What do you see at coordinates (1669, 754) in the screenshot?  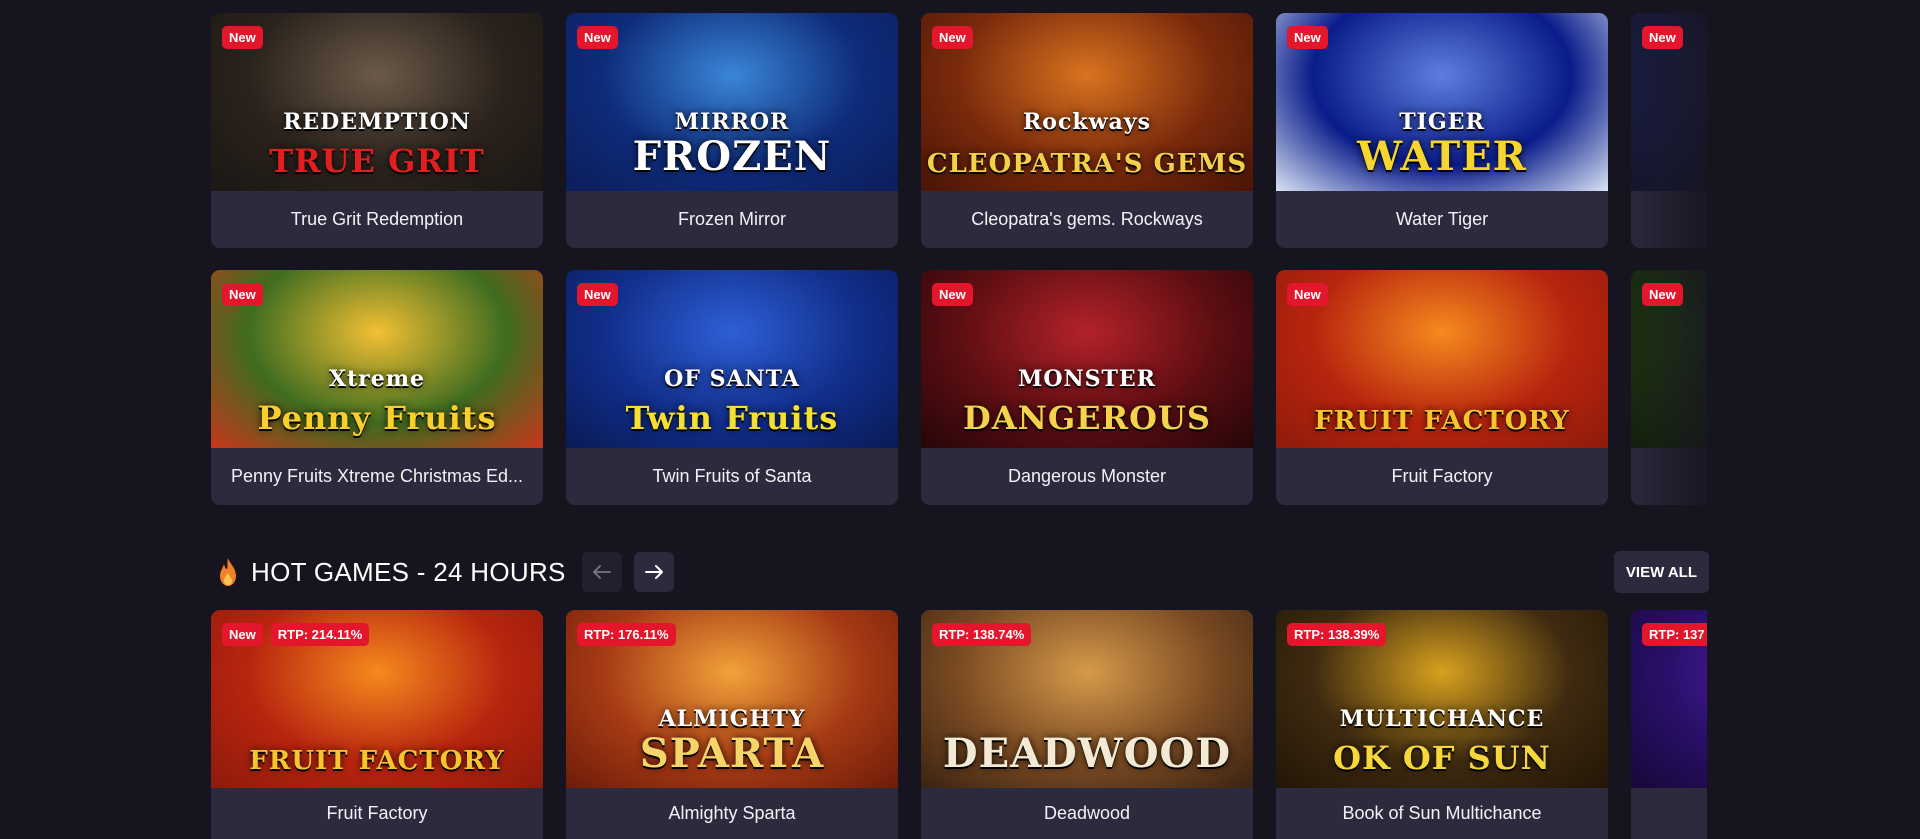 I see `artwork-title: S` at bounding box center [1669, 754].